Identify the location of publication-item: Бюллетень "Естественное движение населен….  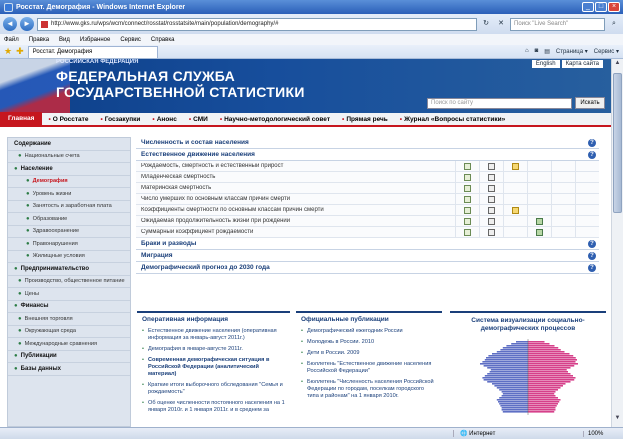
(369, 368).